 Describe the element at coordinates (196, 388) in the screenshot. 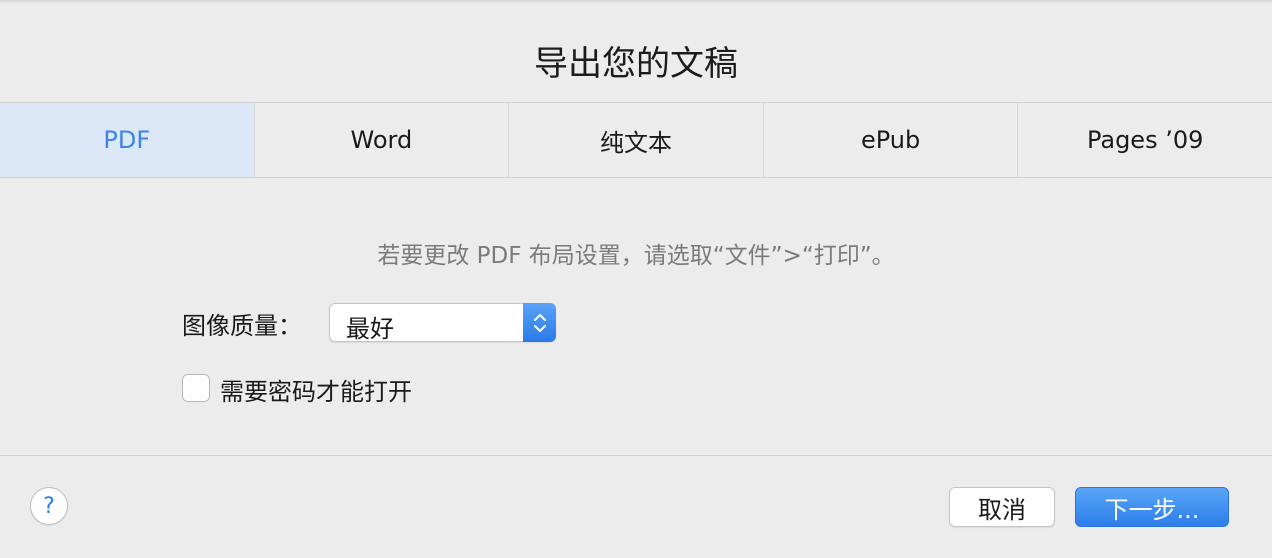

I see `require-password-checkbox` at that location.